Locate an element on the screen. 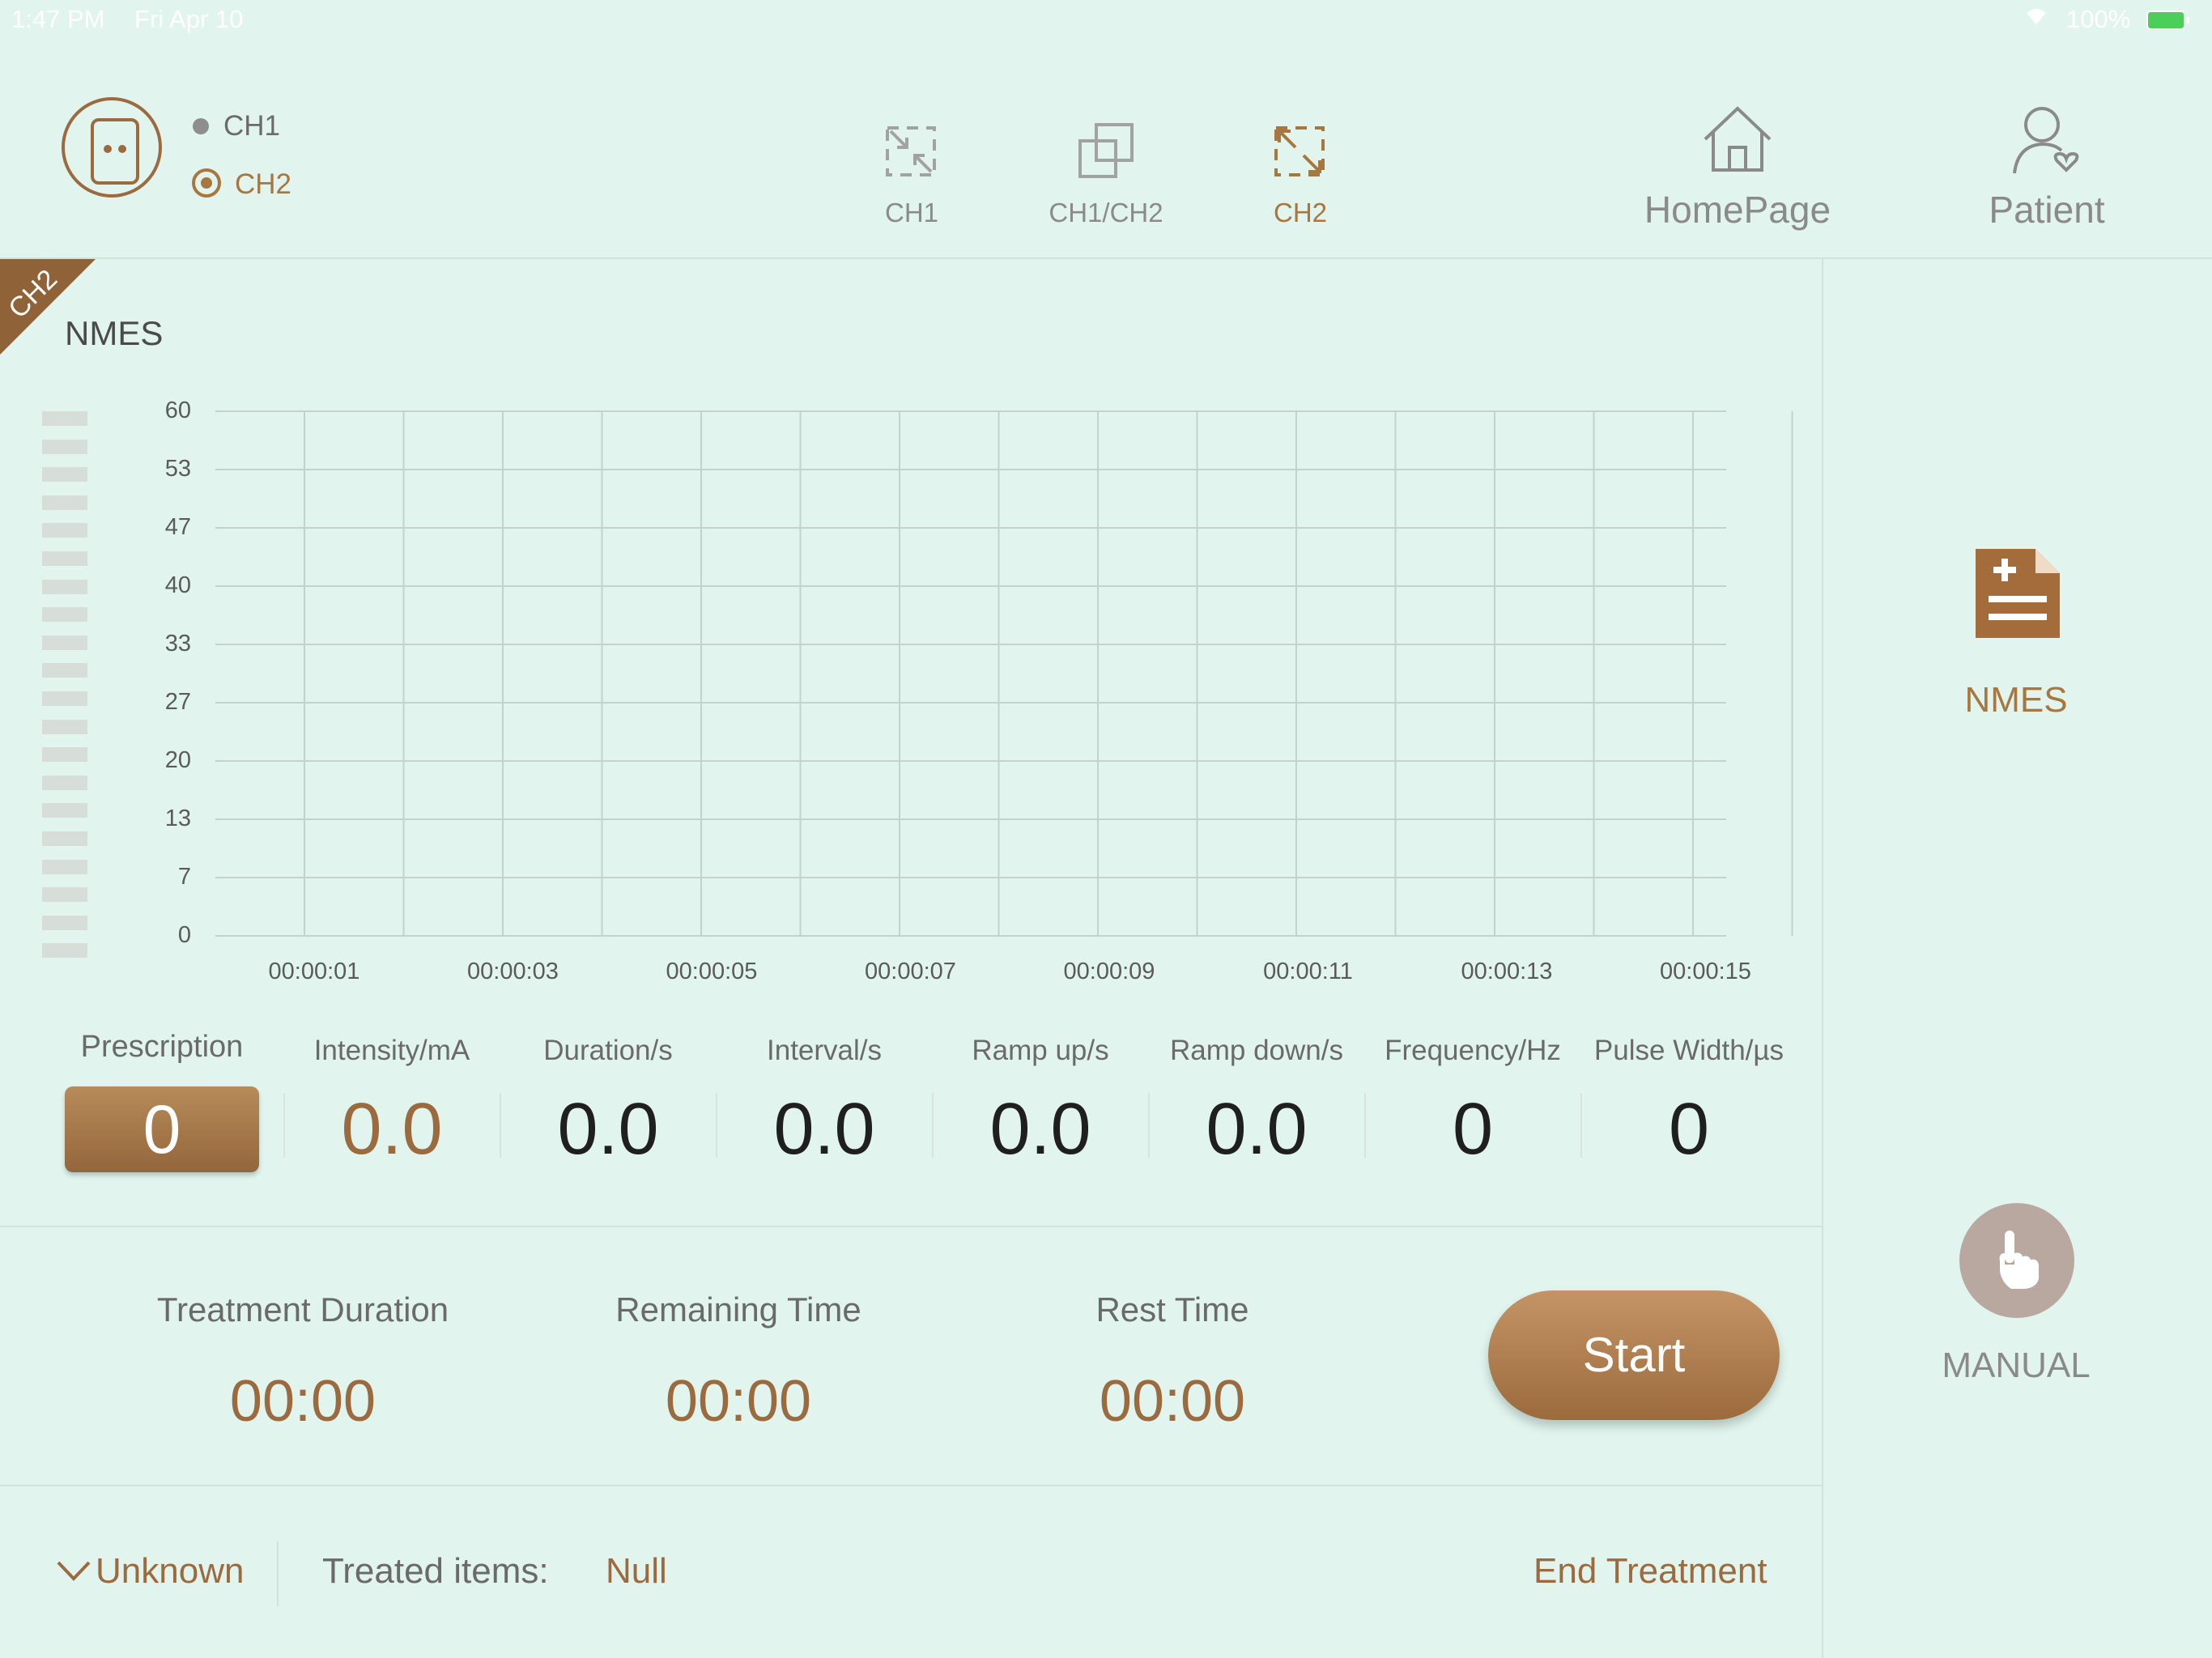 This screenshot has width=2212, height=1658. x-tick-label: 00:00:07 is located at coordinates (911, 971).